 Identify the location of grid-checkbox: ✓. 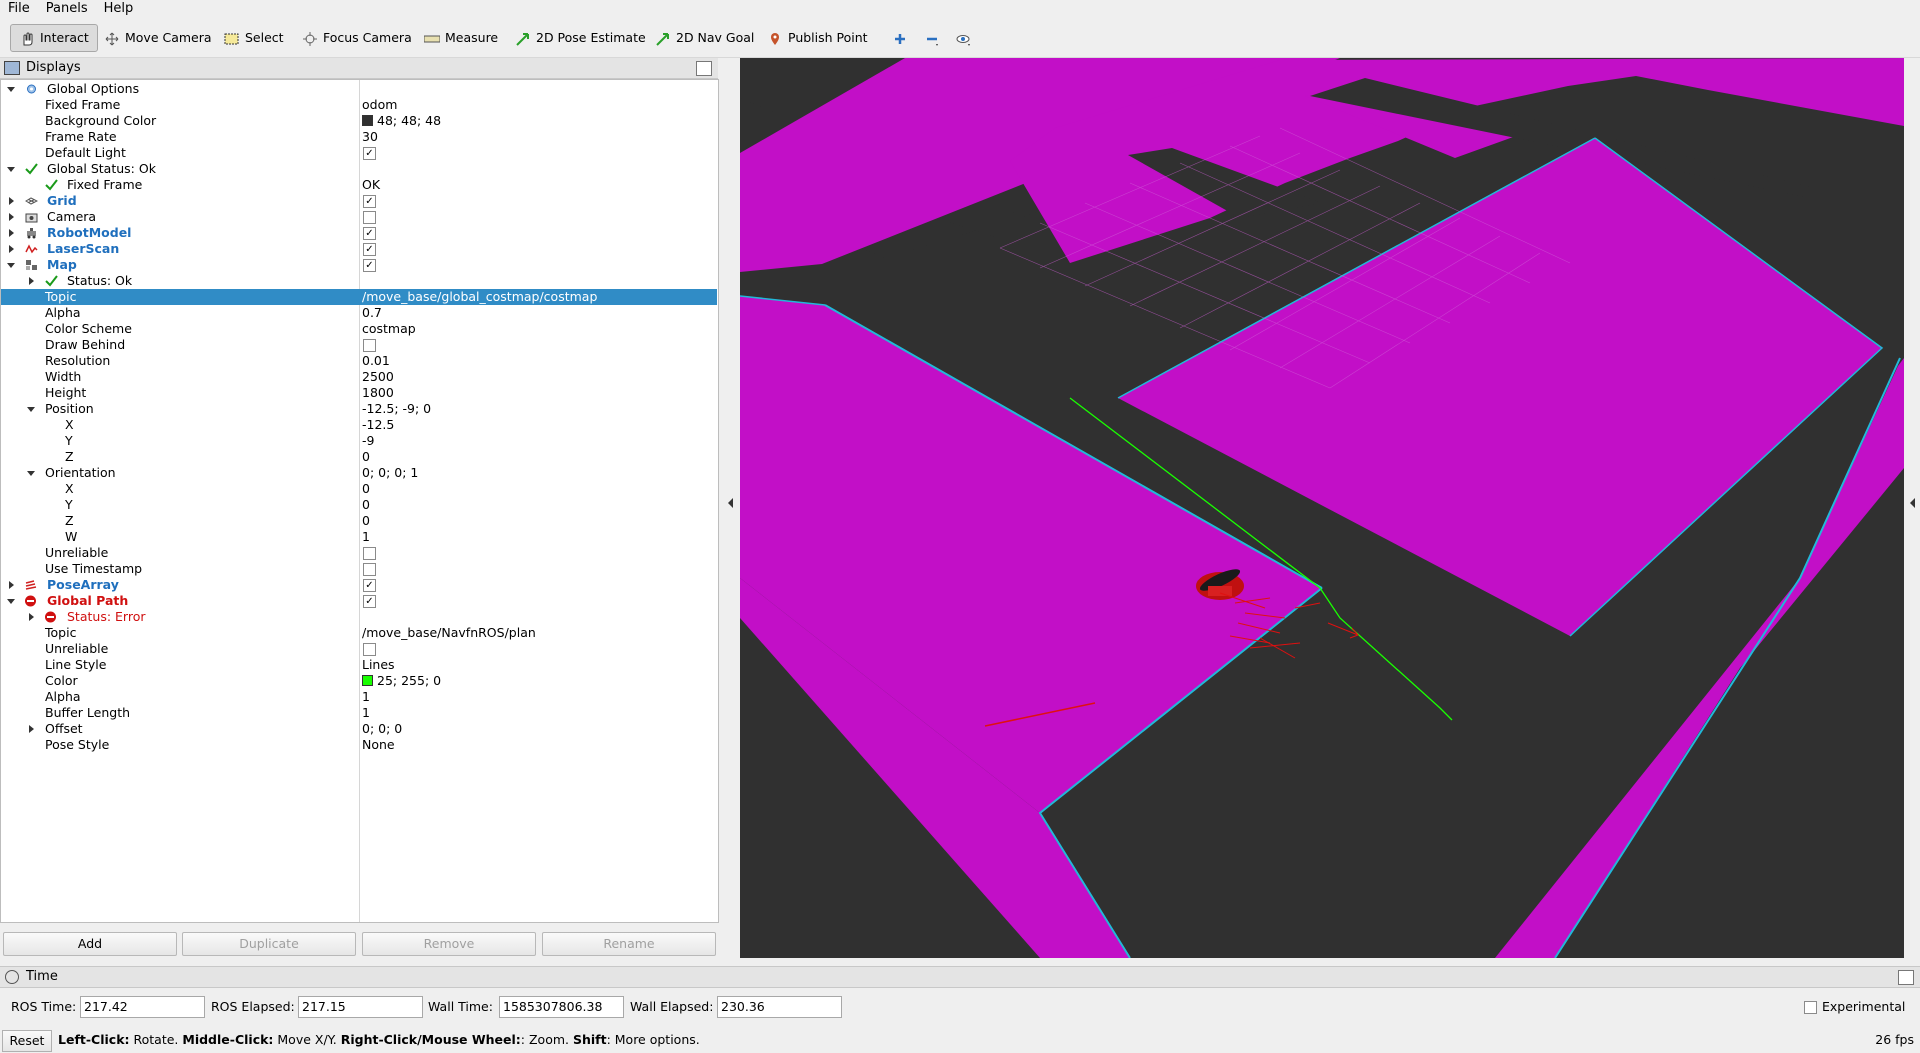
(369, 201).